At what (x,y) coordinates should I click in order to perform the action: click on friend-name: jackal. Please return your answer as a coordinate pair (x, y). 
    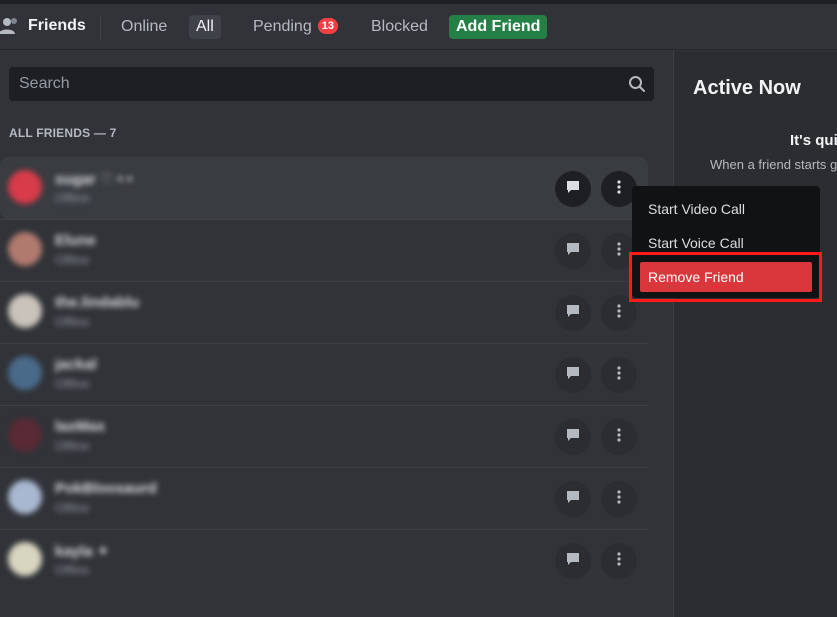
    Looking at the image, I should click on (76, 364).